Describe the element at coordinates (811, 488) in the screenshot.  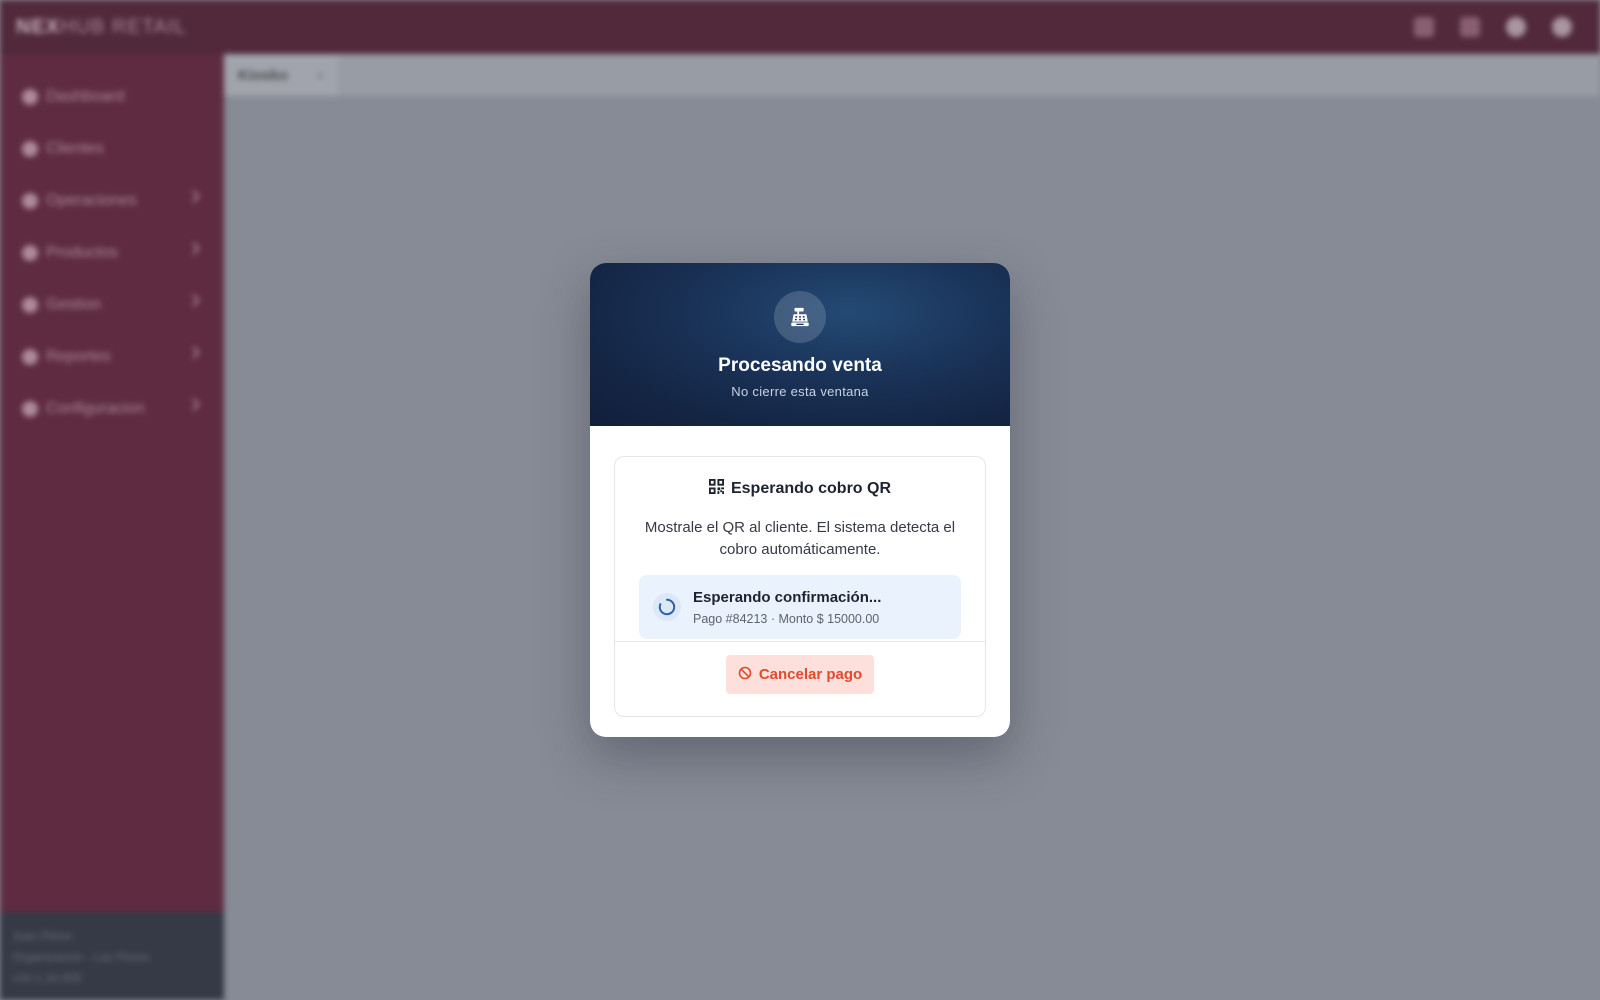
I see `card-title-text: Esperando cobro QR` at that location.